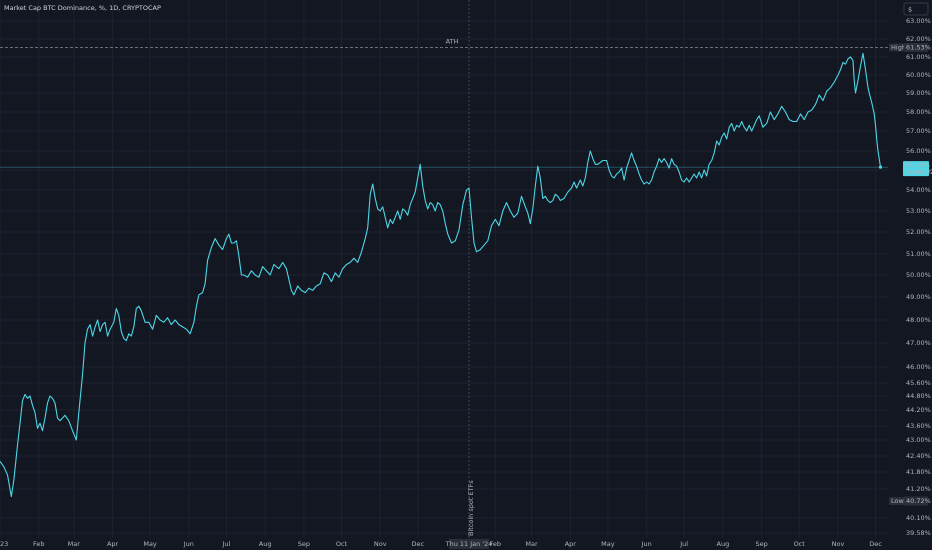 Image resolution: width=932 pixels, height=550 pixels. Describe the element at coordinates (918, 47) in the screenshot. I see `high-value: 61.53%` at that location.